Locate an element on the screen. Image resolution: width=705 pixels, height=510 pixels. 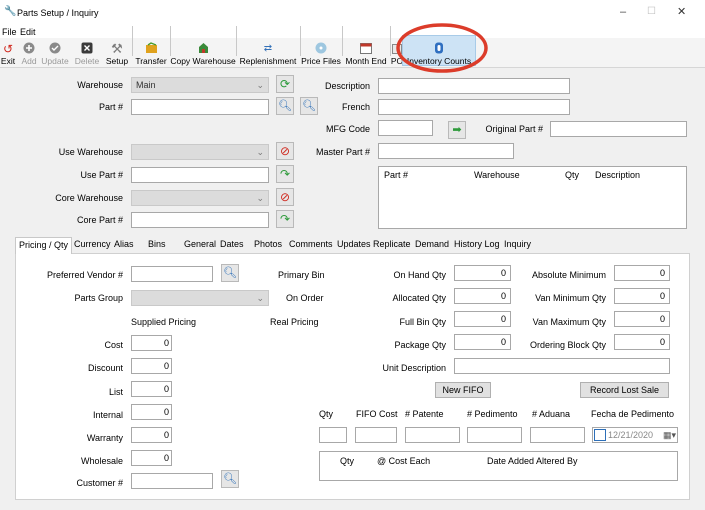
mfg-go-button: ➡ is located at coordinates (457, 130).